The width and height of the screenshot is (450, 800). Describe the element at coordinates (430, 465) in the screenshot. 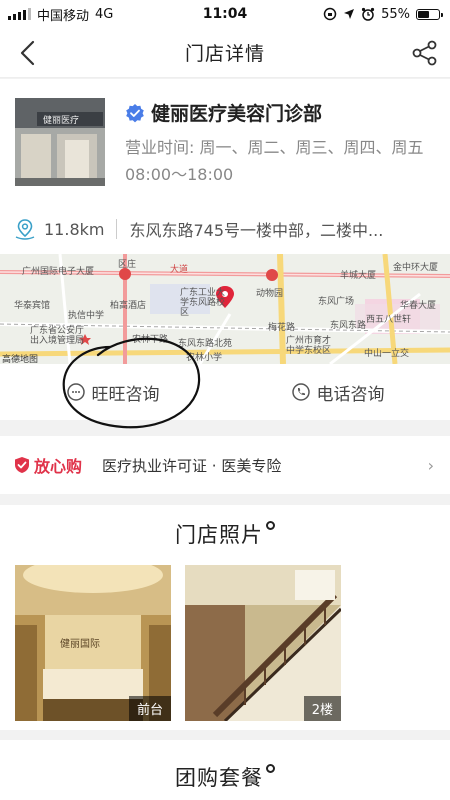

I see `chevron-right-icon: ›` at that location.